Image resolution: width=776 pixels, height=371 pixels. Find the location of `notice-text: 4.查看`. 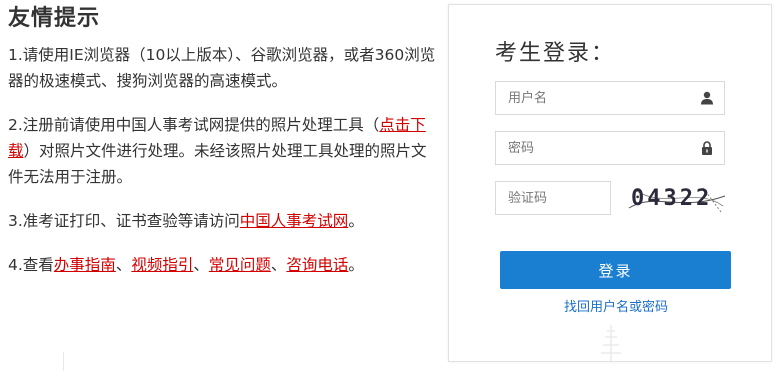

notice-text: 4.查看 is located at coordinates (31, 265).